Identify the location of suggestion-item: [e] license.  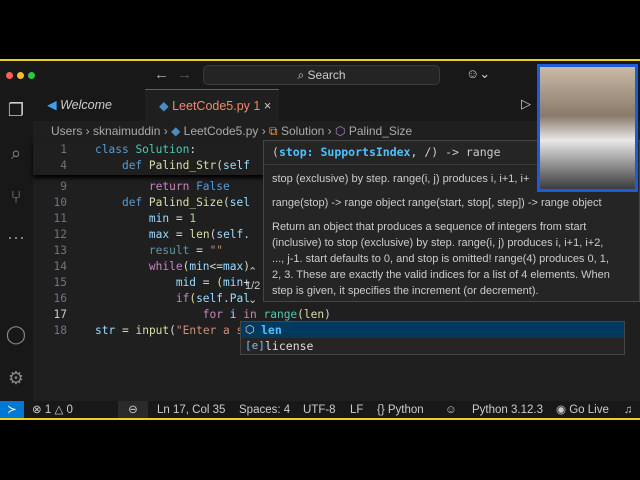
(432, 346).